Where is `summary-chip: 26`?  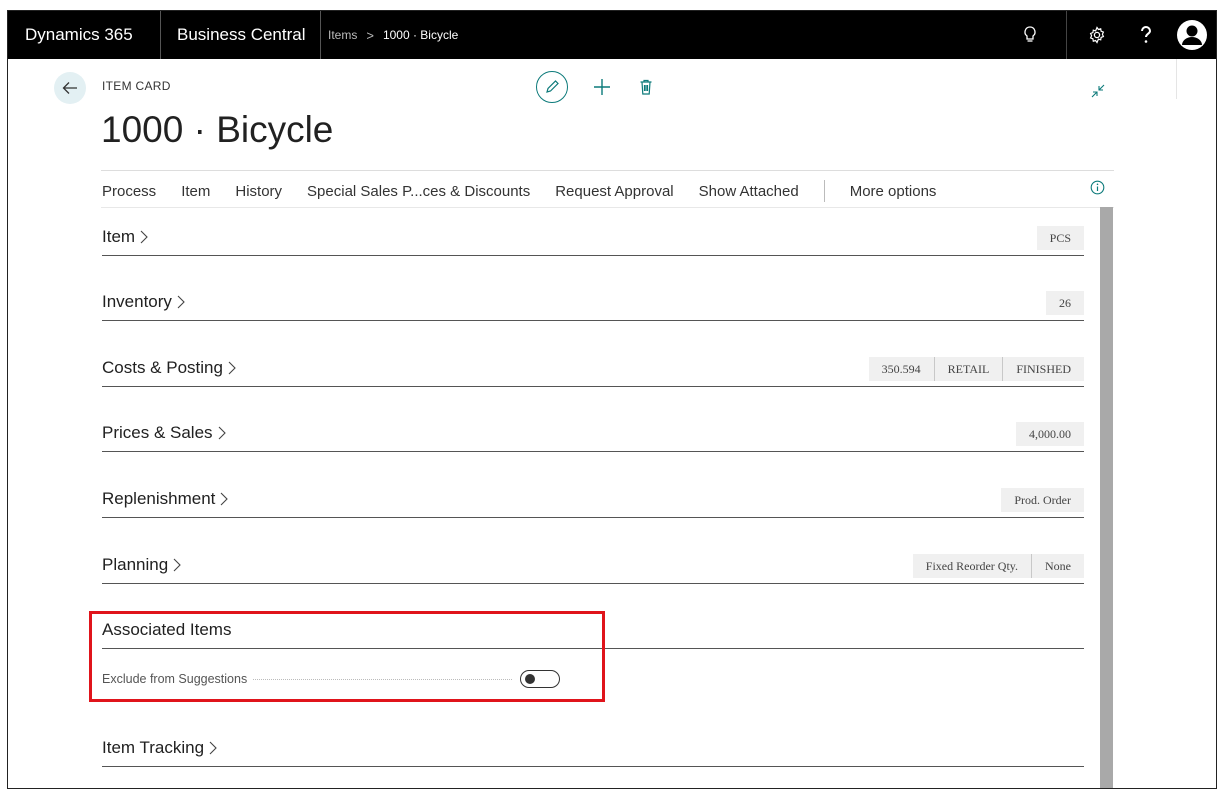 summary-chip: 26 is located at coordinates (1065, 303).